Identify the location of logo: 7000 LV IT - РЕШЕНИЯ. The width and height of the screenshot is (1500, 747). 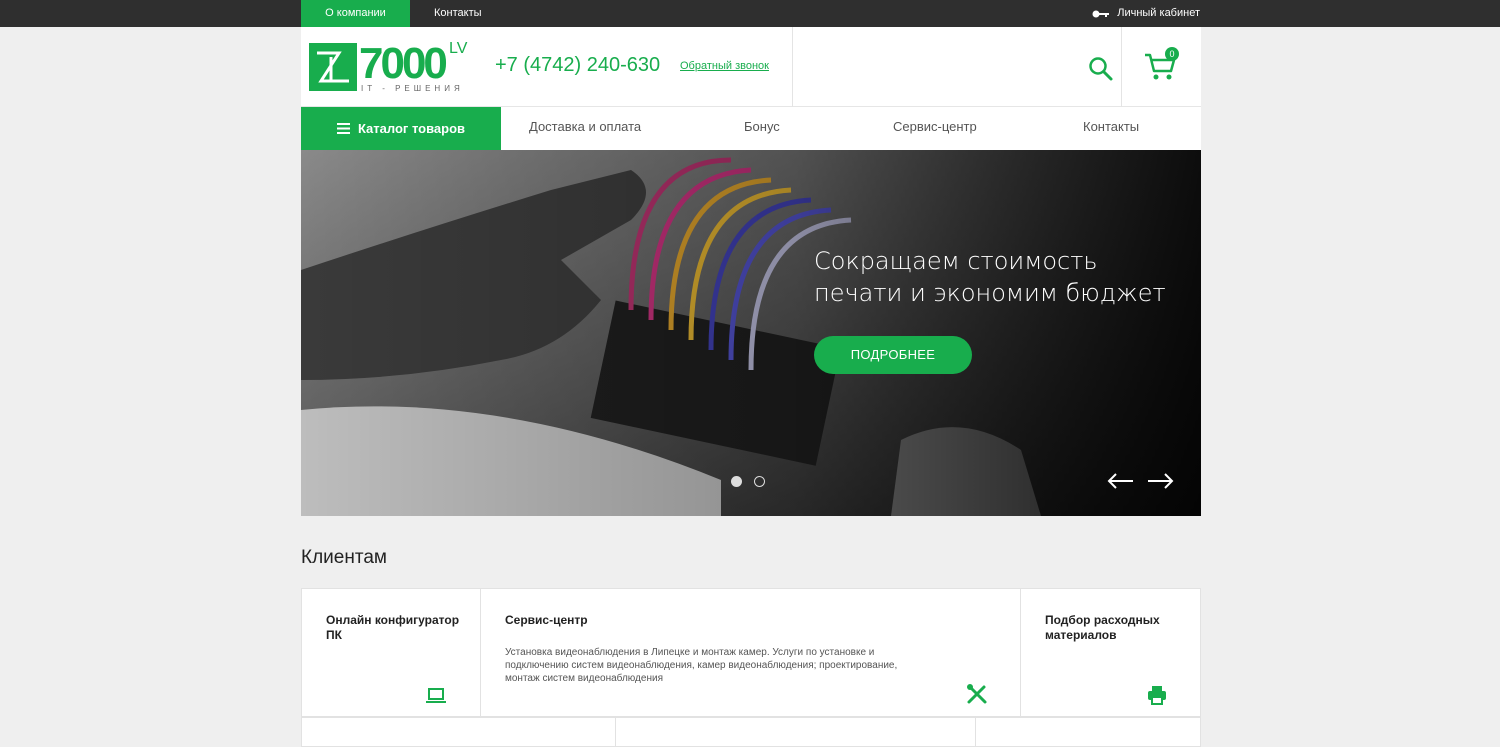
(391, 68).